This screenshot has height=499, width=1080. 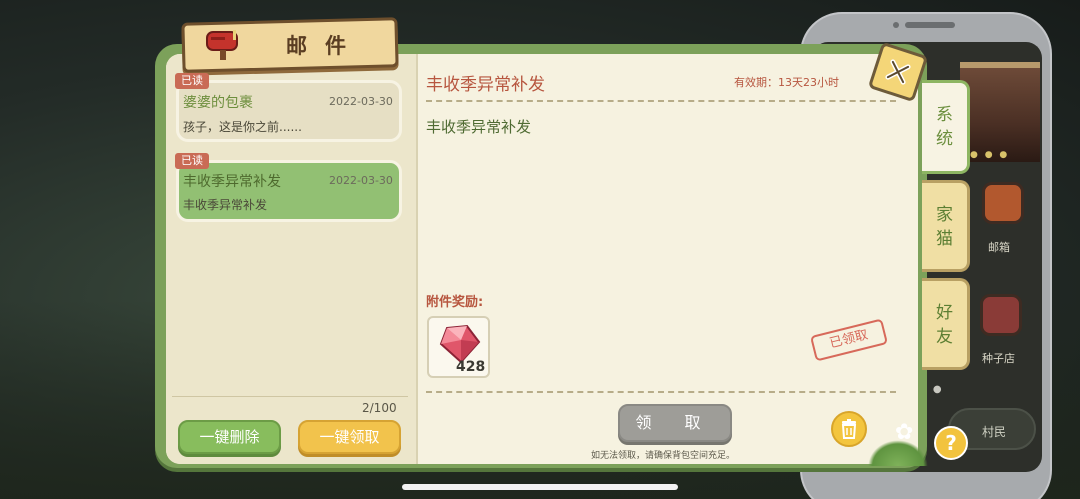 I want to click on mailbox-app-icon, so click(x=1003, y=203).